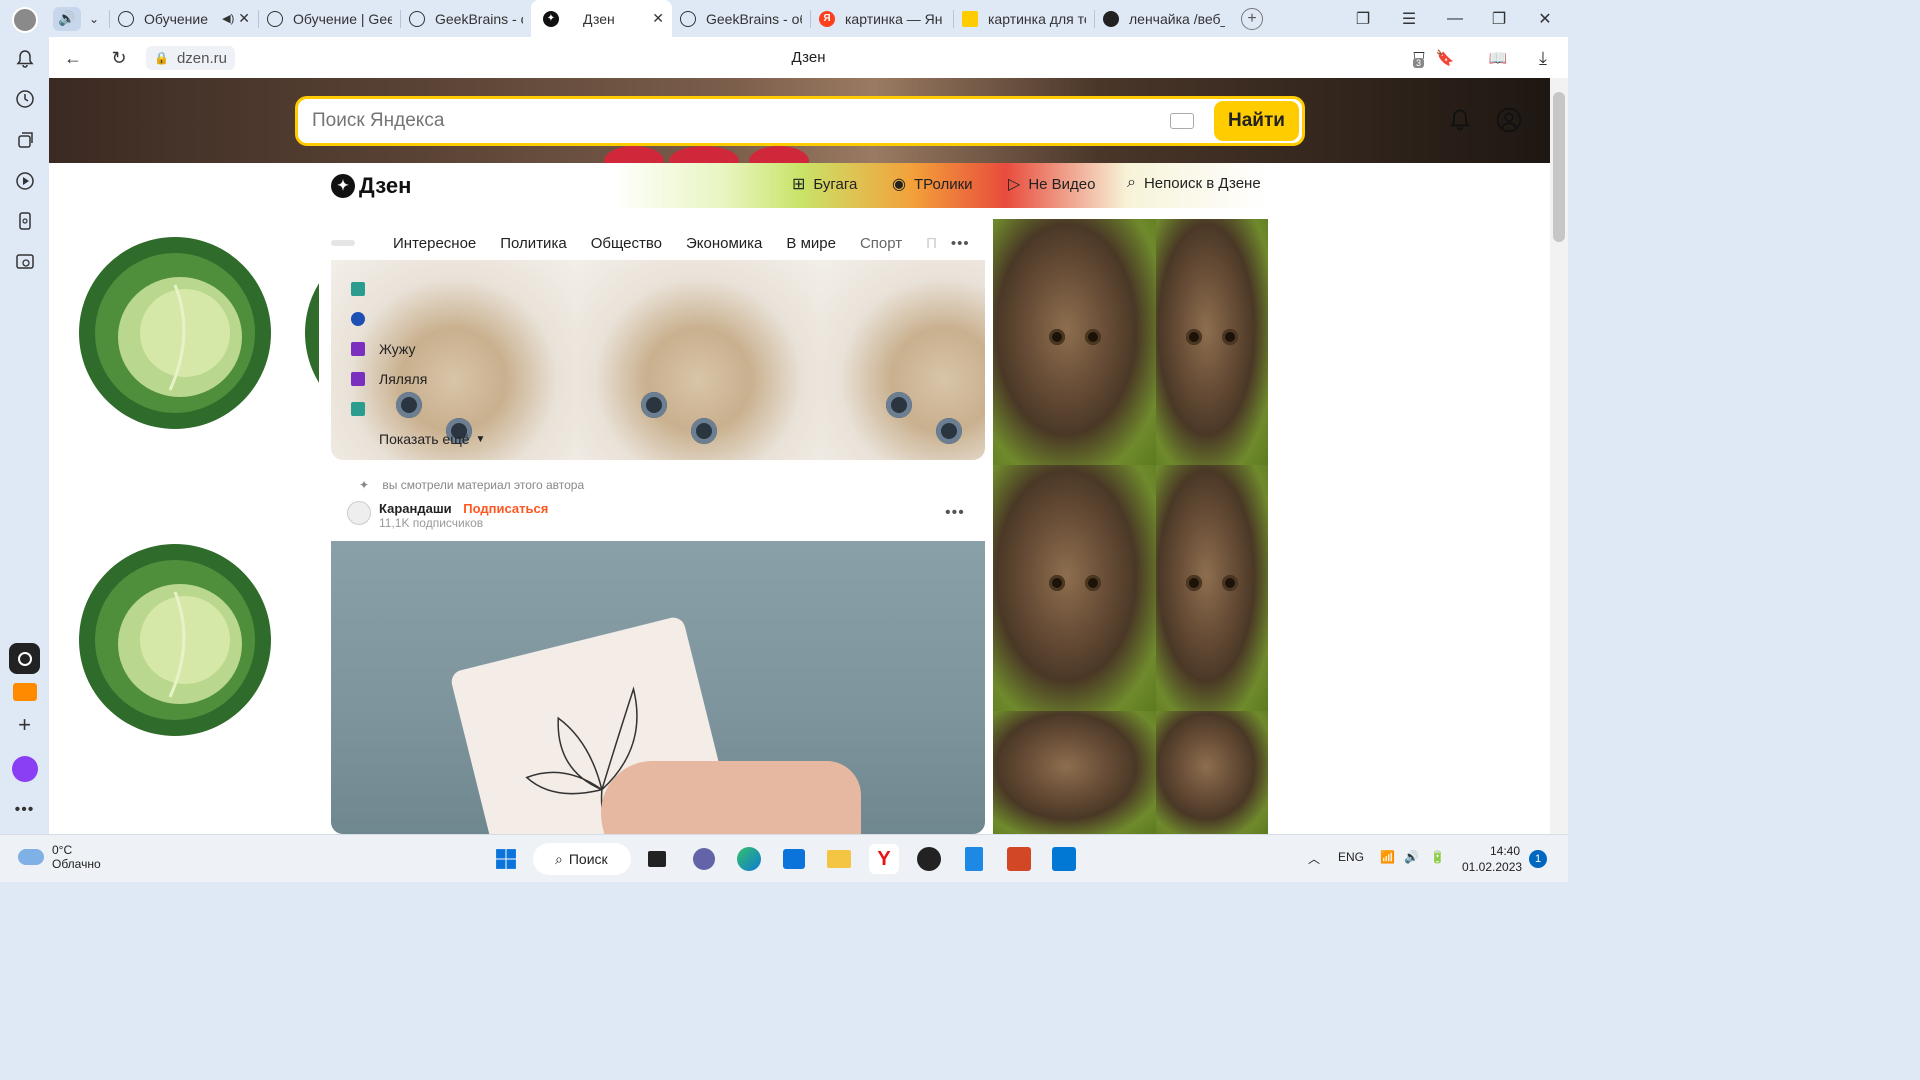 Image resolution: width=1920 pixels, height=1080 pixels. I want to click on zen-nav-troliki: ◉ ТРолики, so click(932, 184).